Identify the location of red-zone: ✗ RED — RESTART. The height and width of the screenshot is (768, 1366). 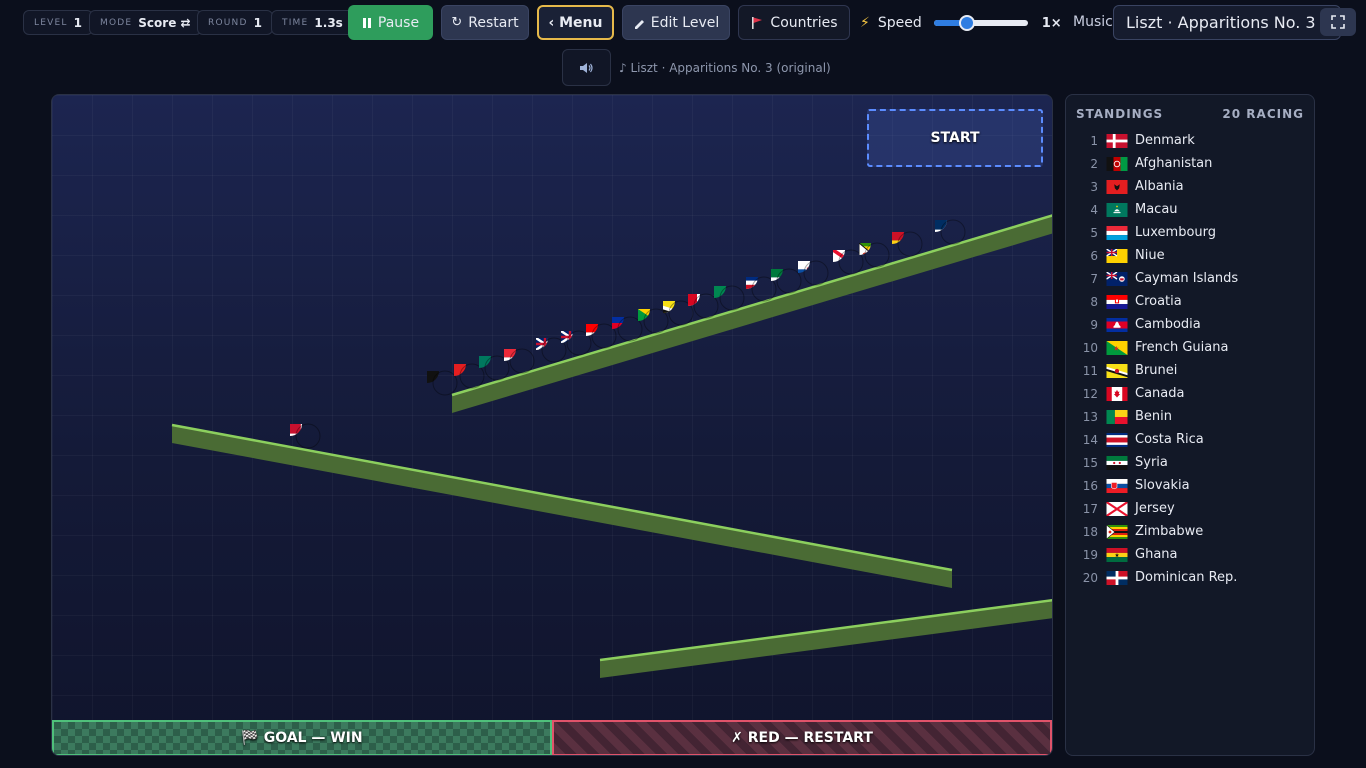
(802, 737).